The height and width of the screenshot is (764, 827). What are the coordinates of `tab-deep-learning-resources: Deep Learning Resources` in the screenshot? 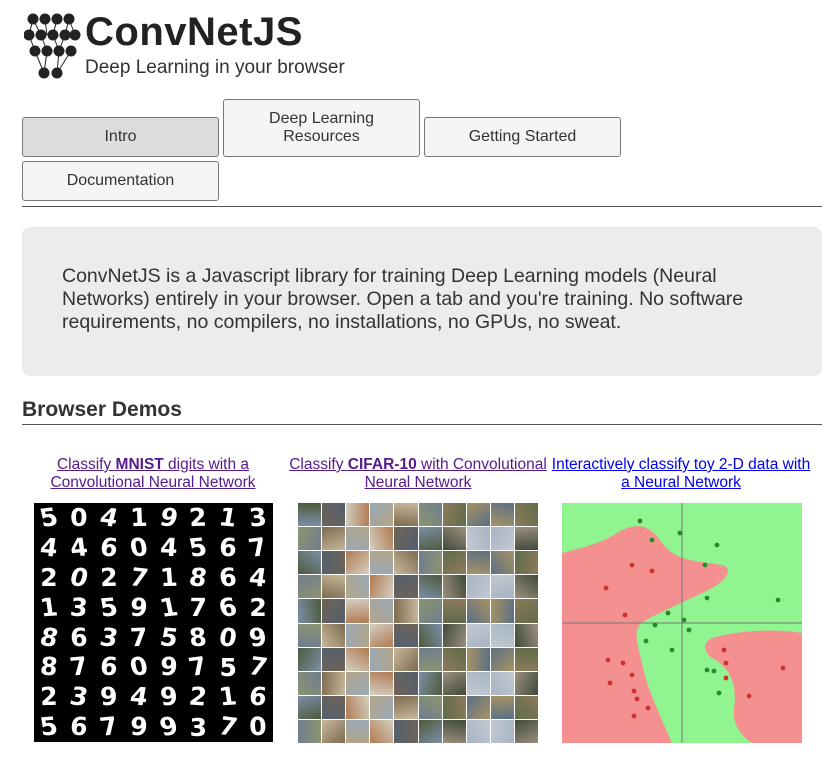 It's located at (321, 128).